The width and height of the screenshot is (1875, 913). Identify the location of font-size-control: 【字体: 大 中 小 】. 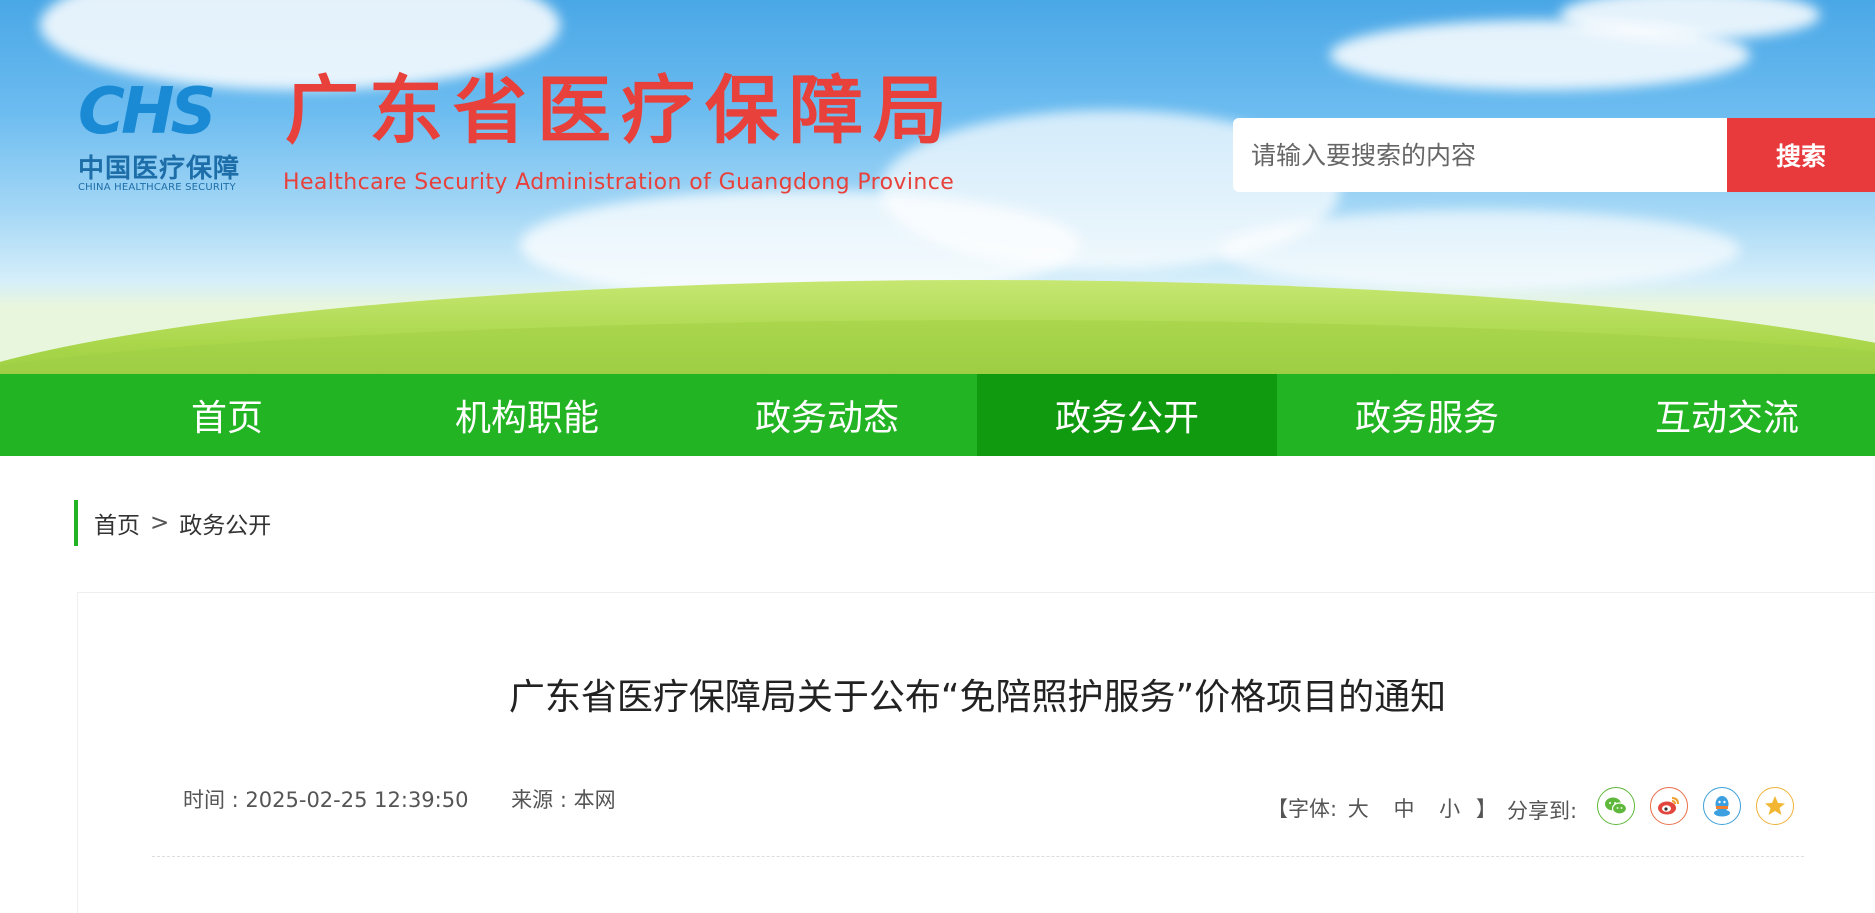
(1382, 808).